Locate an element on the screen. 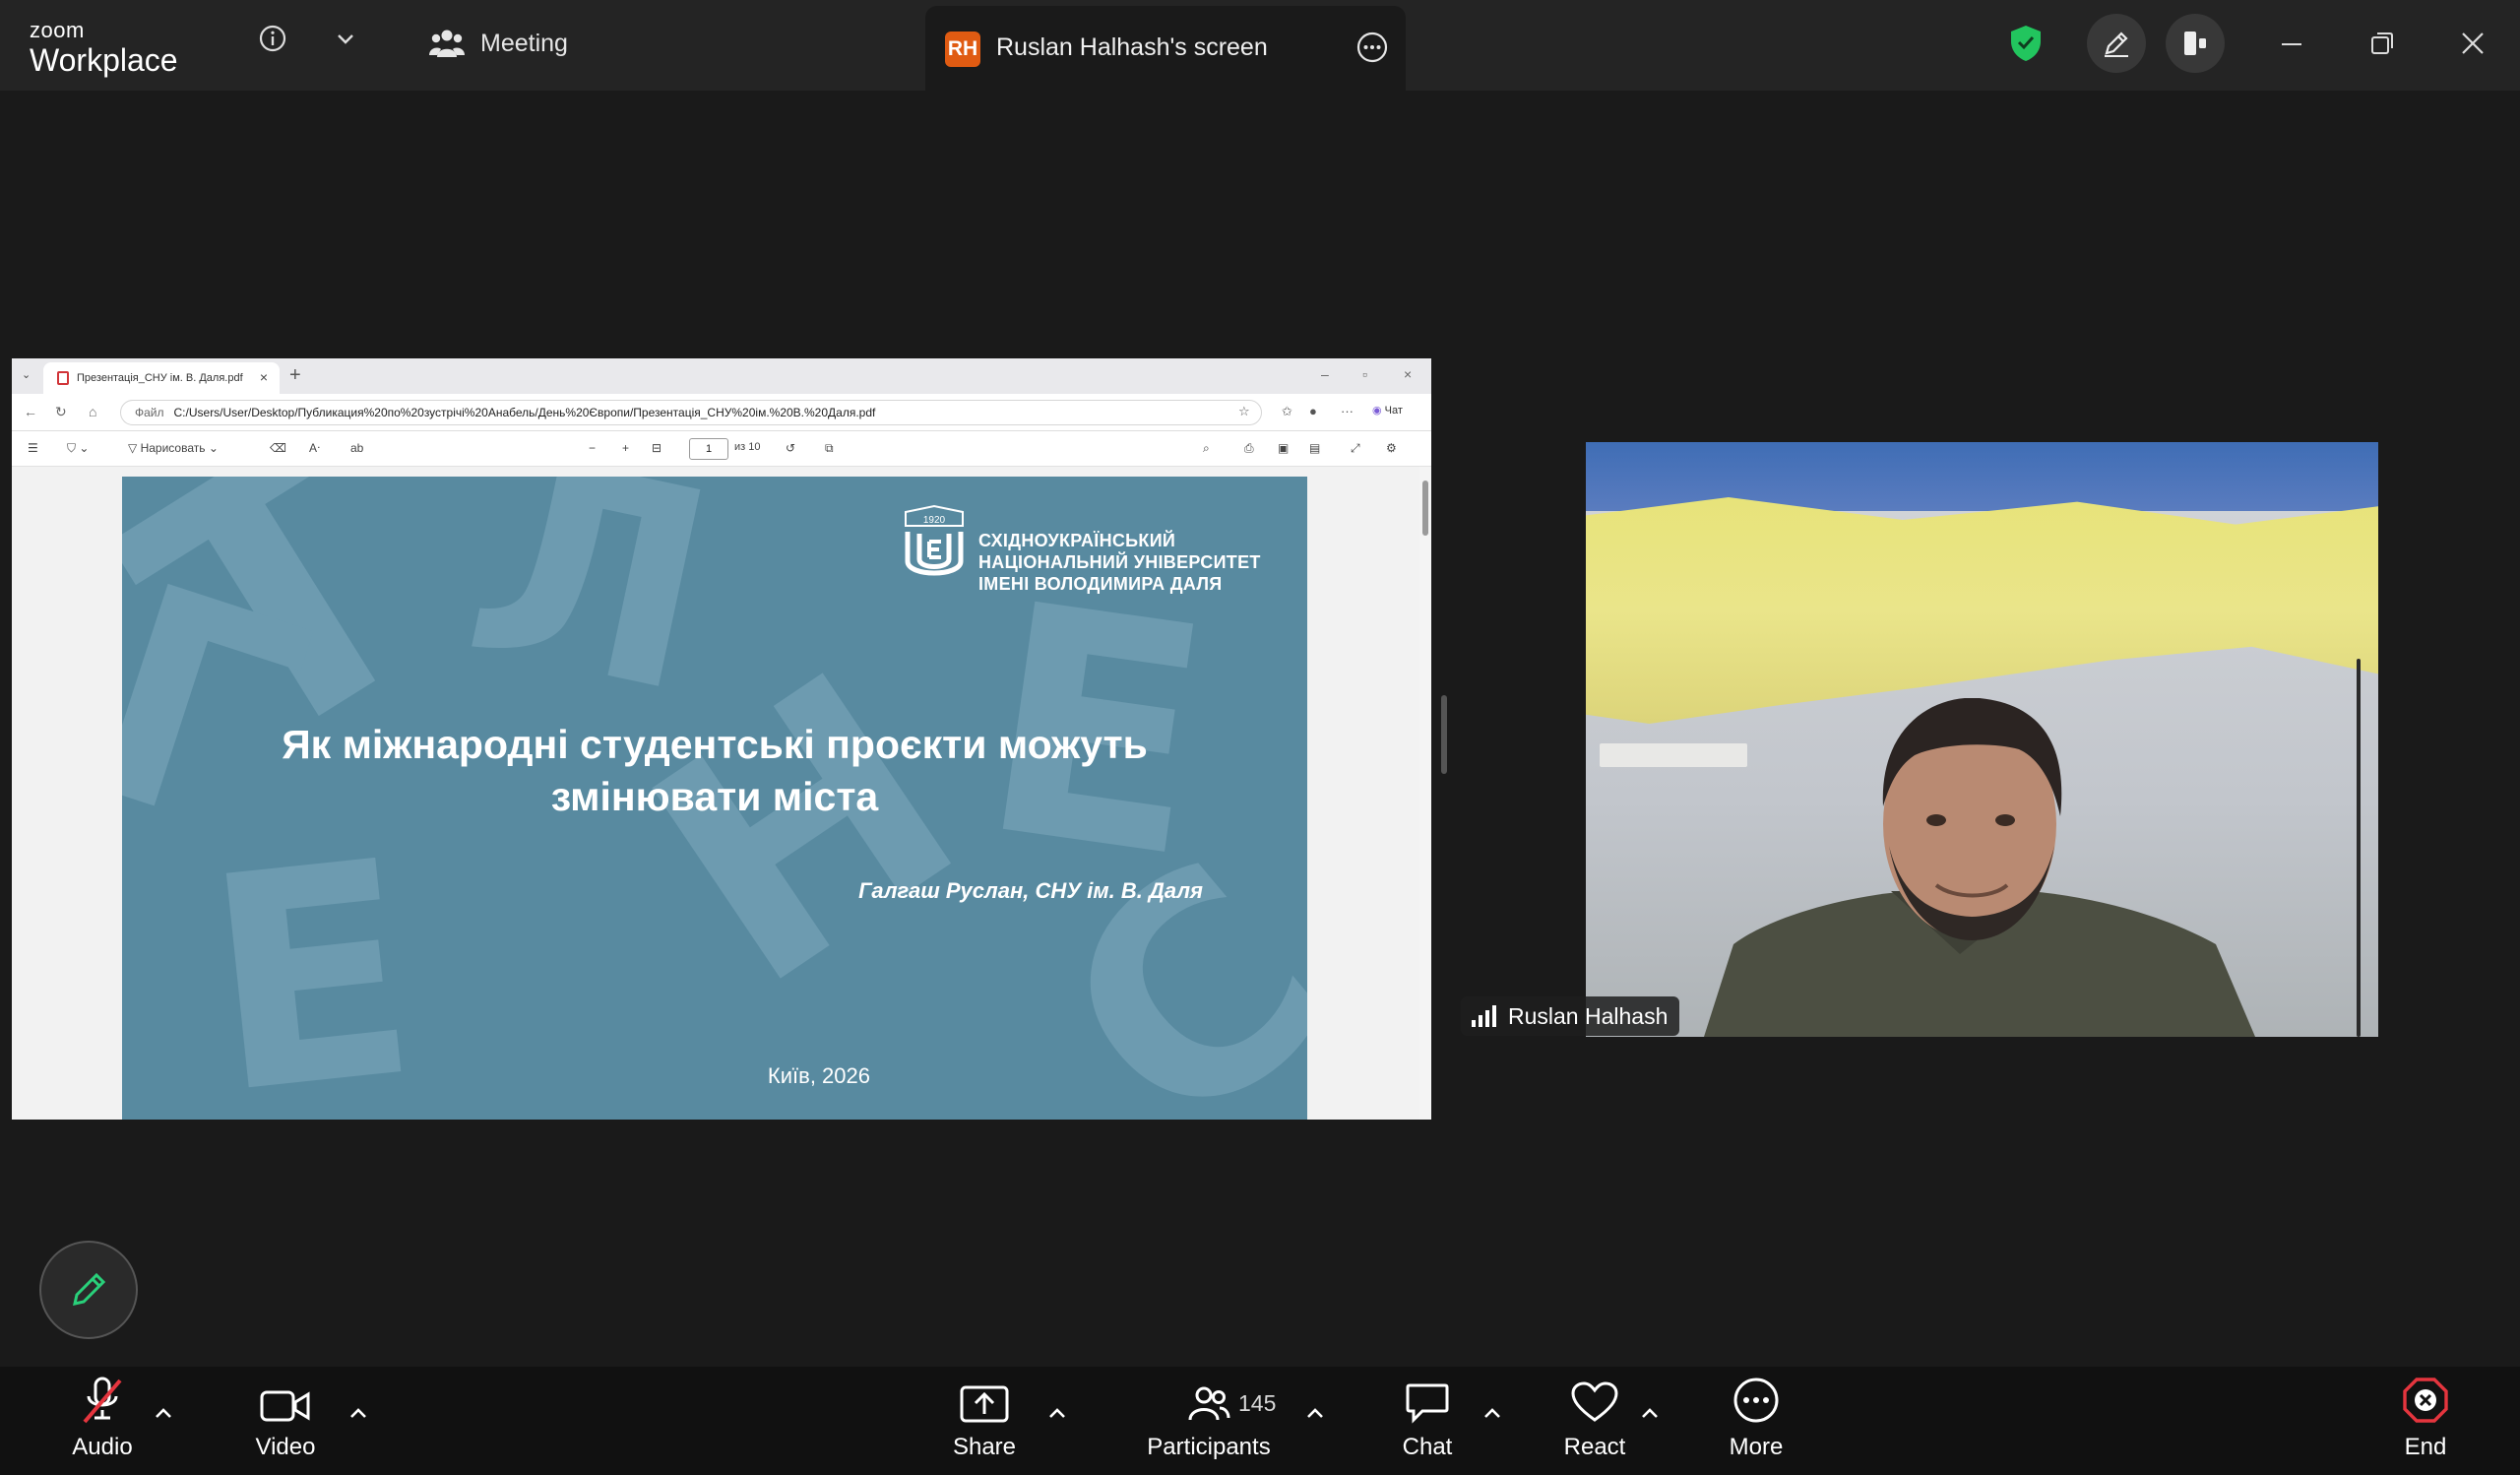 The height and width of the screenshot is (1475, 2520). meeting-menu-button: Meeting is located at coordinates (498, 43).